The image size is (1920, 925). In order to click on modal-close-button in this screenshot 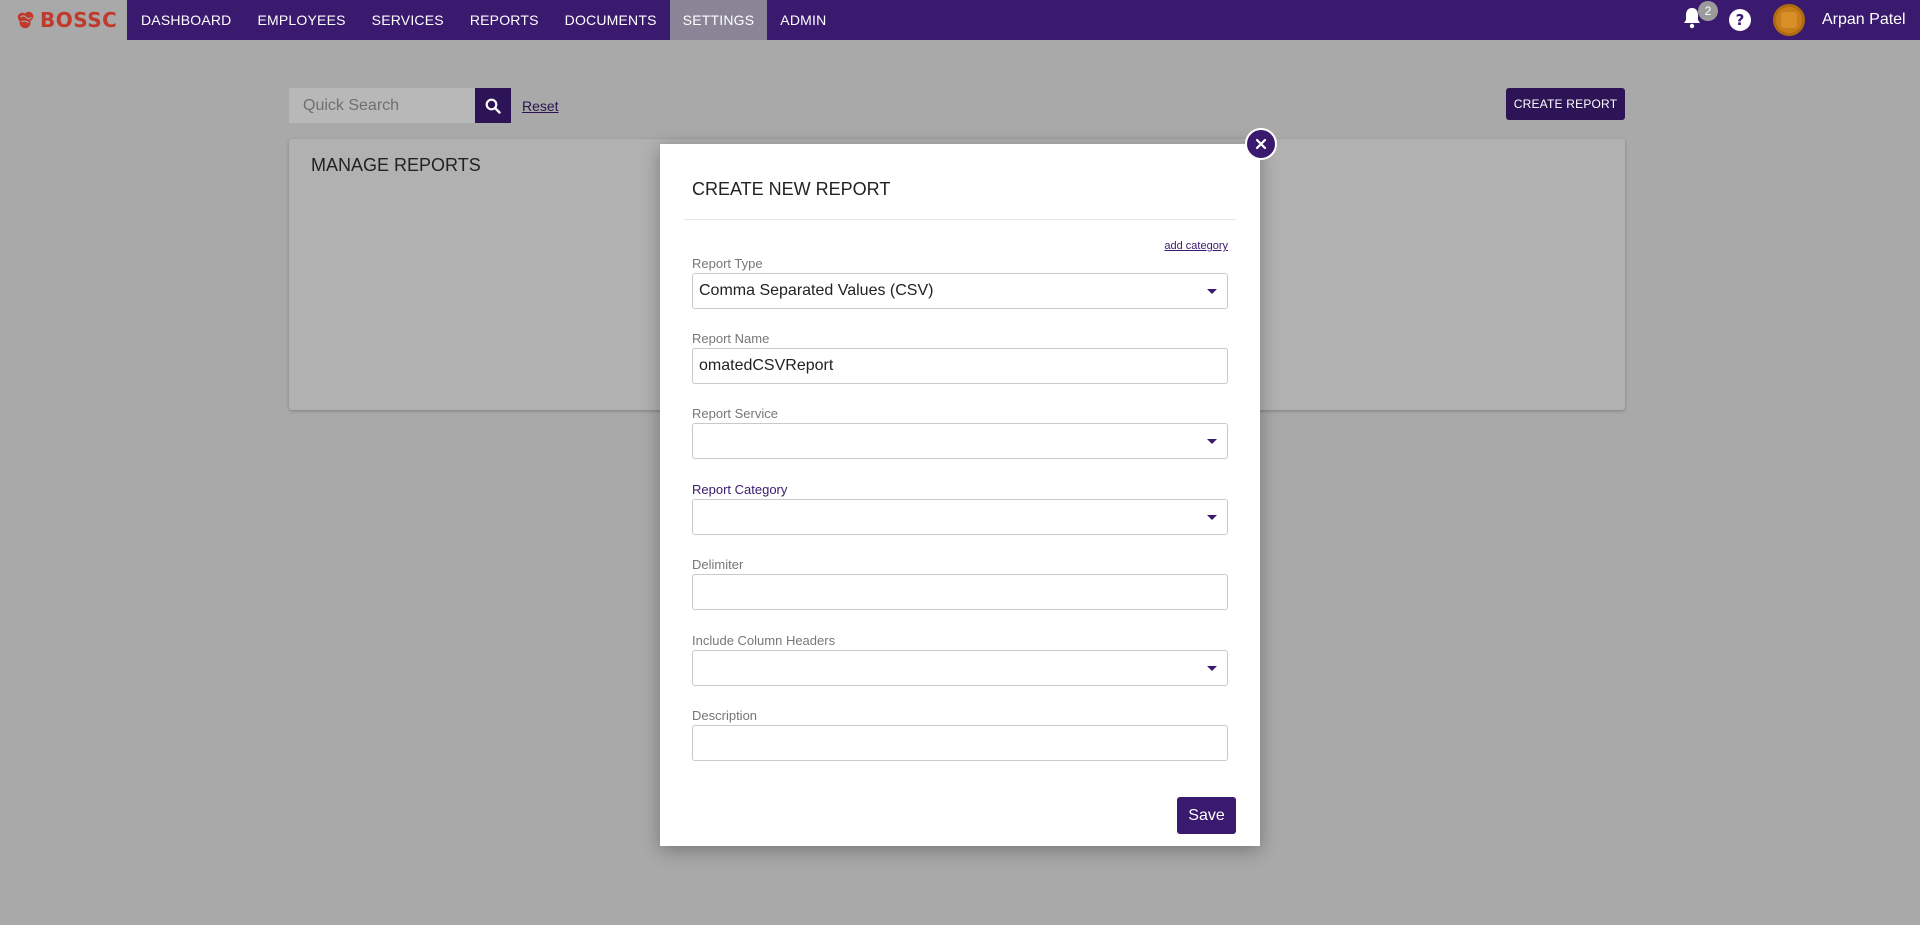, I will do `click(1261, 144)`.